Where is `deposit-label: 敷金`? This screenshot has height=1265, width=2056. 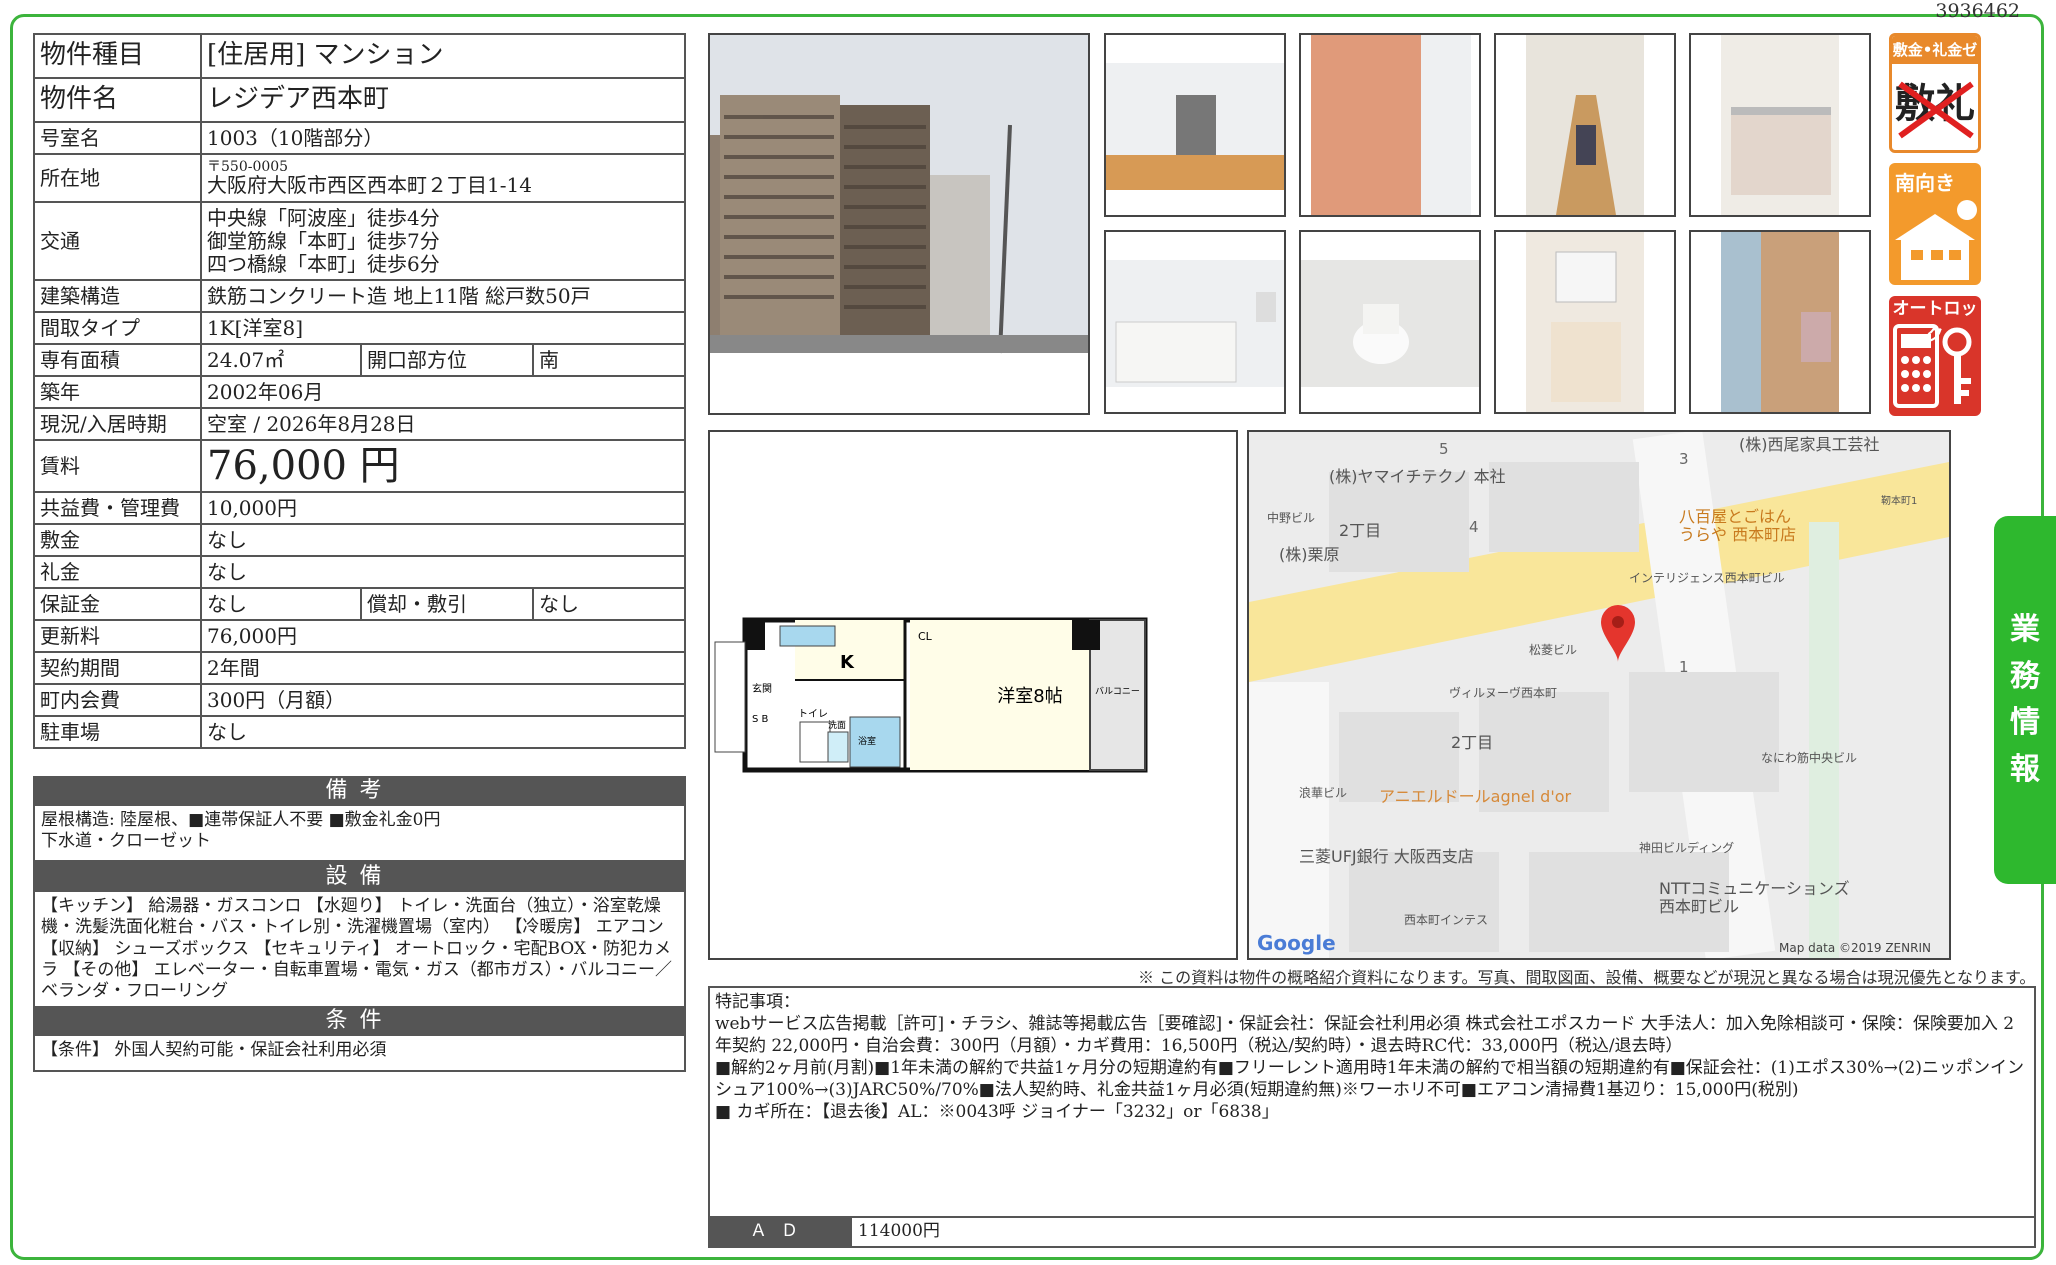
deposit-label: 敷金 is located at coordinates (117, 540).